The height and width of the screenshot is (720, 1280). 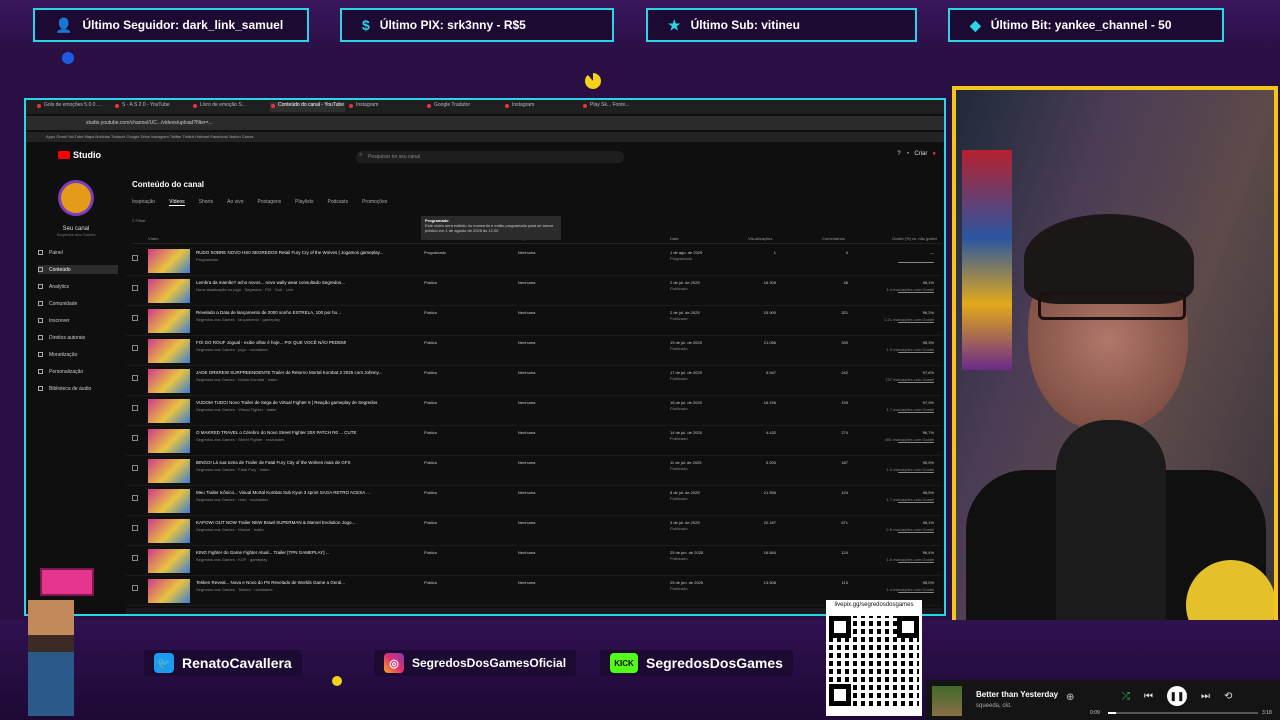 What do you see at coordinates (57, 303) in the screenshot?
I see `sidebar-item-comunidade: Comunidade` at bounding box center [57, 303].